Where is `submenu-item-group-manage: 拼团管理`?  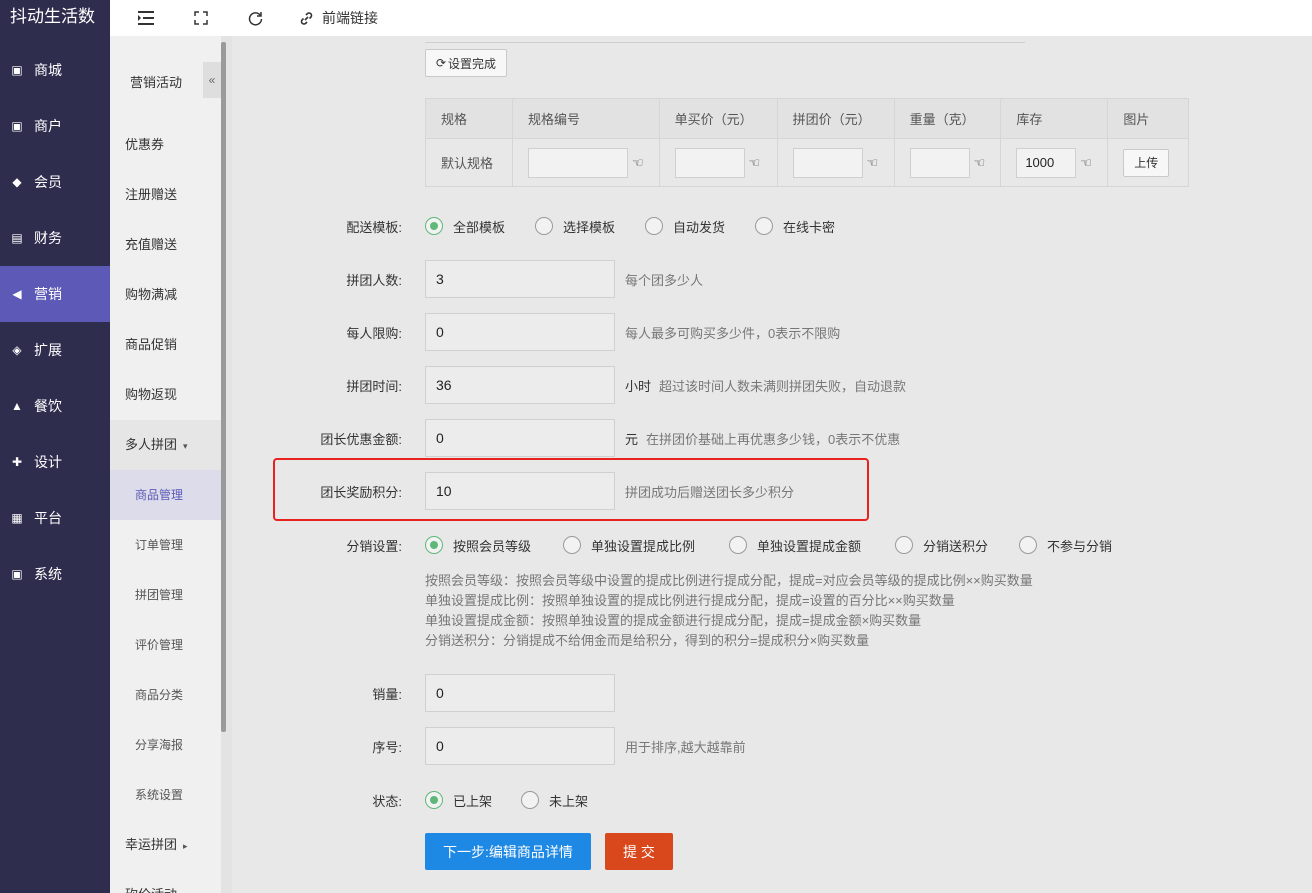
submenu-item-group-manage: 拼团管理 is located at coordinates (165, 595).